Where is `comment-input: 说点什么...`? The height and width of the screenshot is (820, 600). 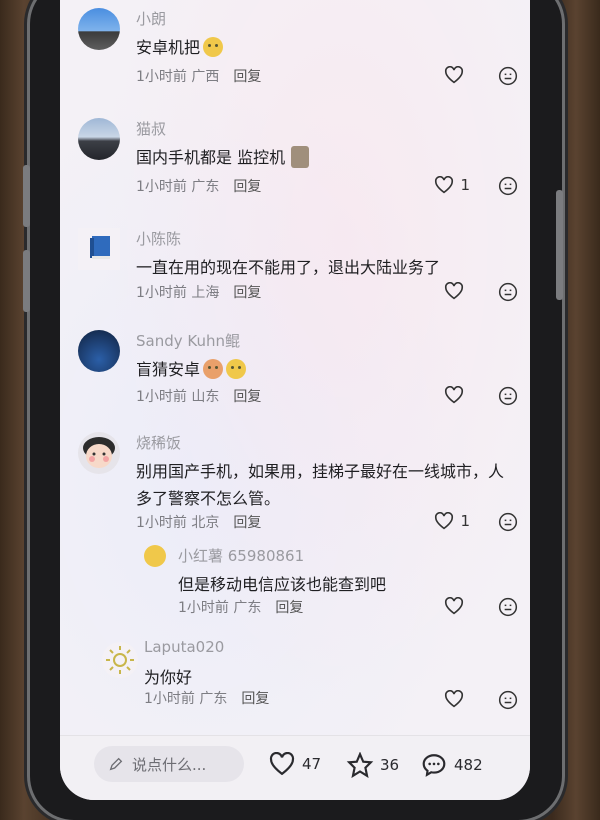
comment-input: 说点什么... is located at coordinates (169, 764).